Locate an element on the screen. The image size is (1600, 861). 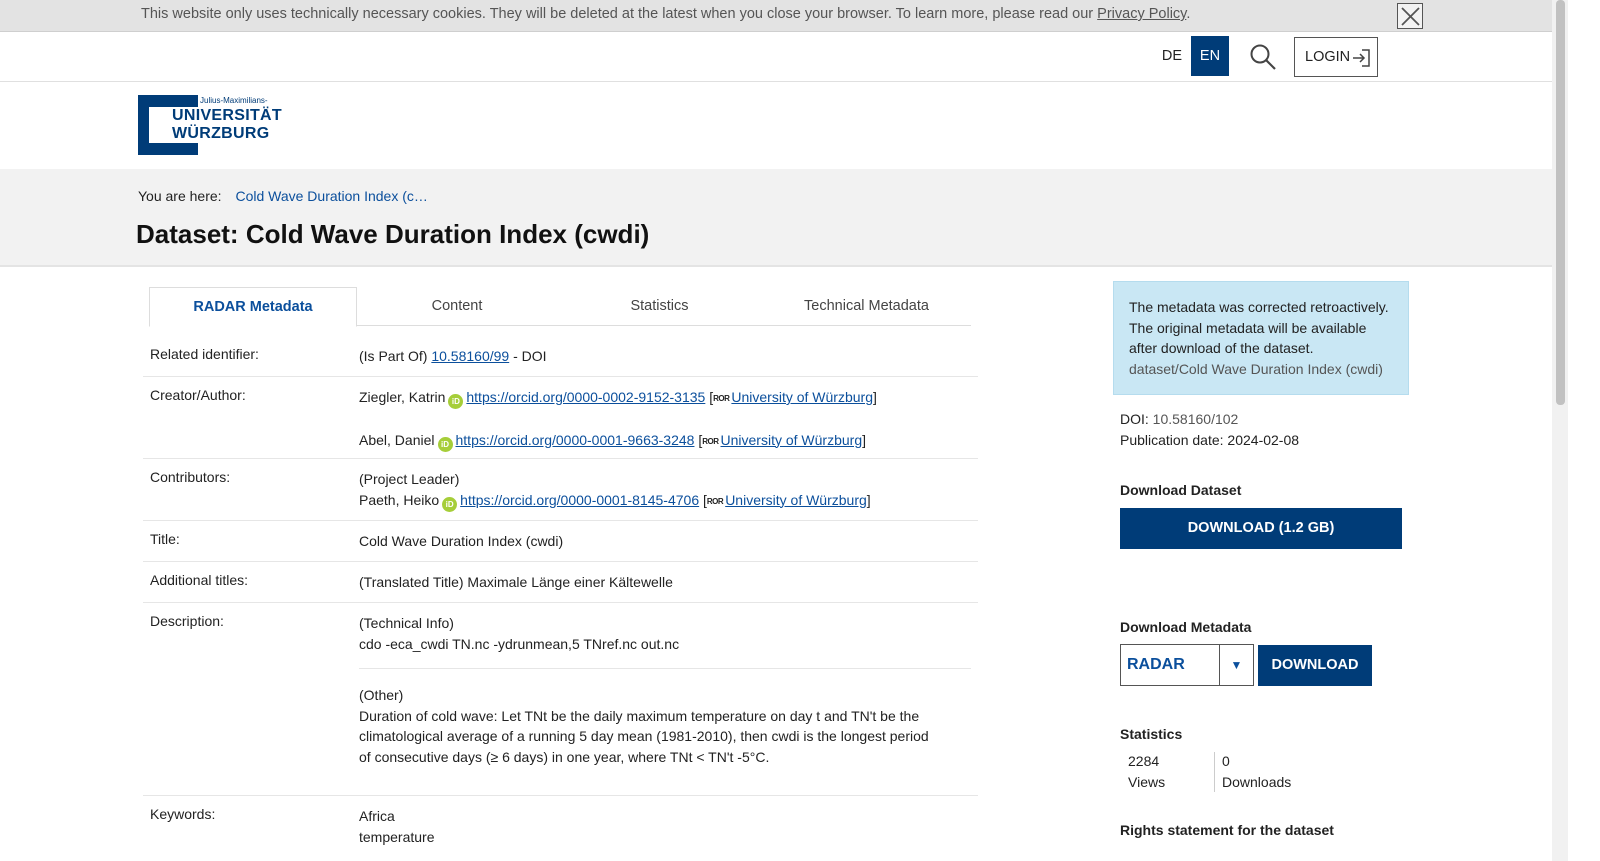
download-dataset-button: DOWNLOAD (1.2 GB) is located at coordinates (1261, 528).